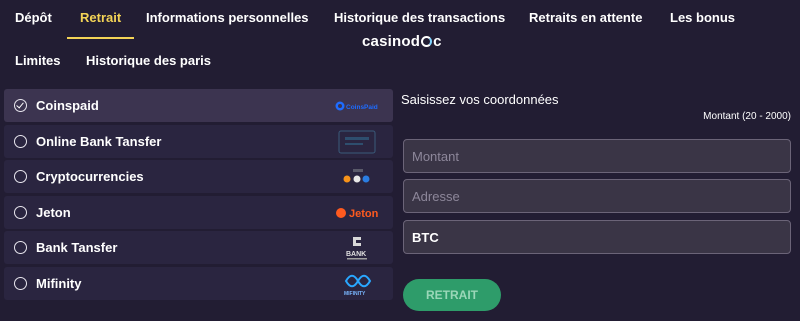  What do you see at coordinates (355, 294) in the screenshot?
I see `mifinity-logo-text: MIFINITY` at bounding box center [355, 294].